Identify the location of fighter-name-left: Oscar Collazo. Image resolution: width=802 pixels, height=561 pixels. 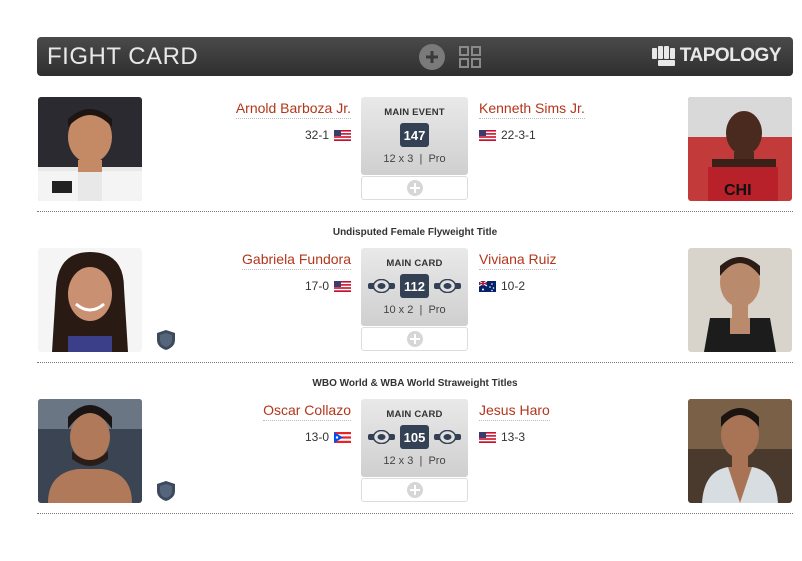
(307, 411).